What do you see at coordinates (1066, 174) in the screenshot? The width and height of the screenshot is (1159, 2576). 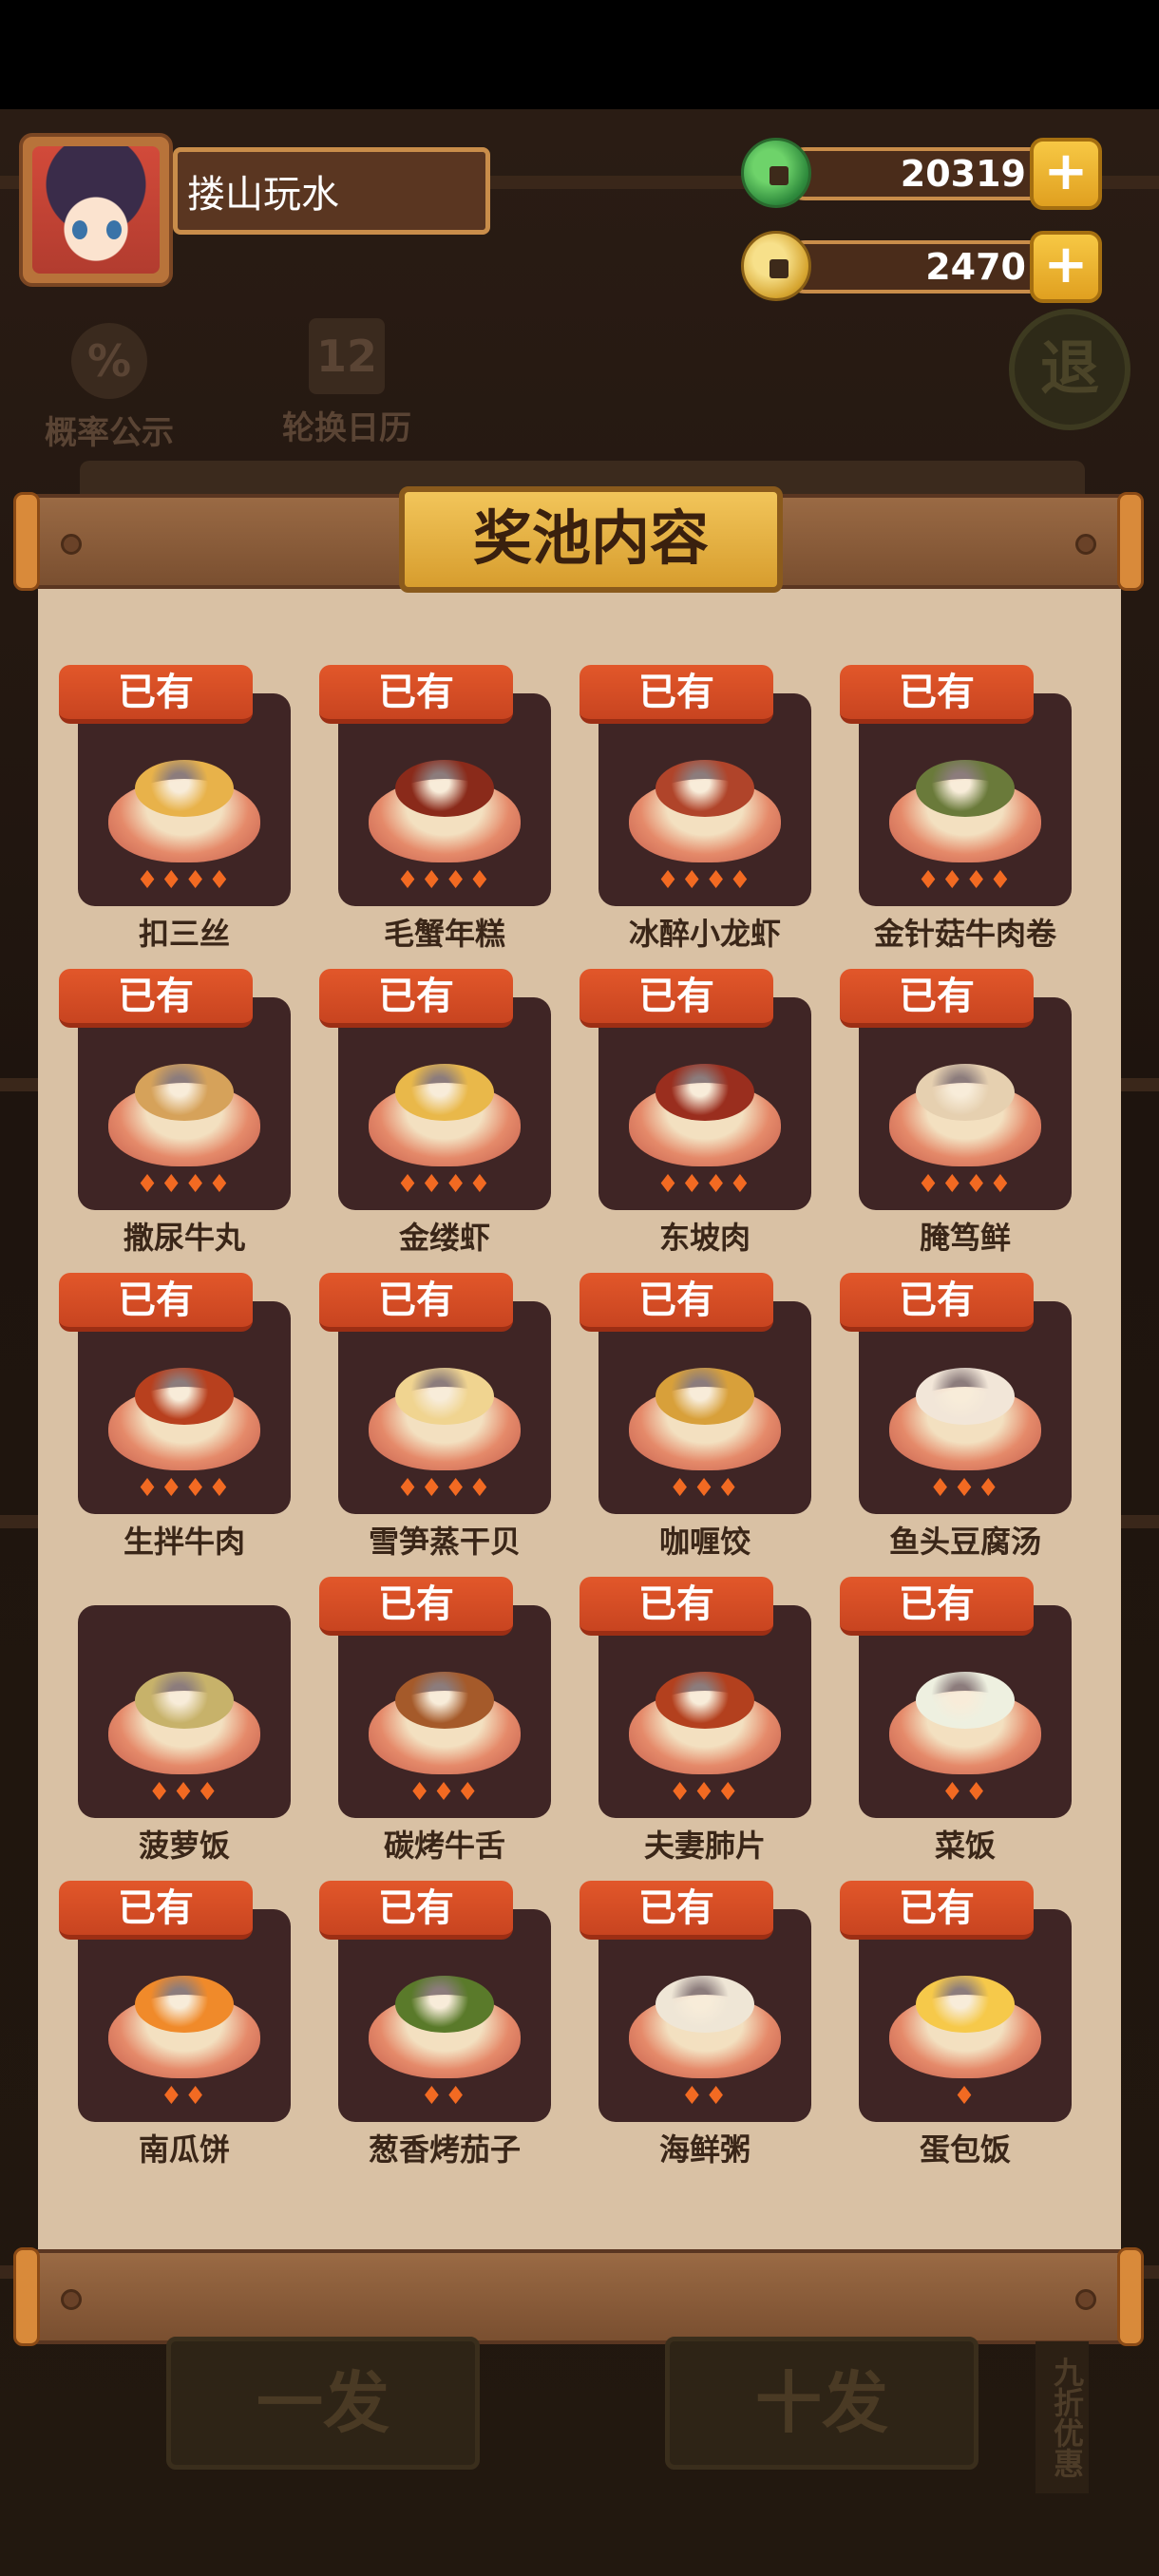 I see `add-jade-button: +` at bounding box center [1066, 174].